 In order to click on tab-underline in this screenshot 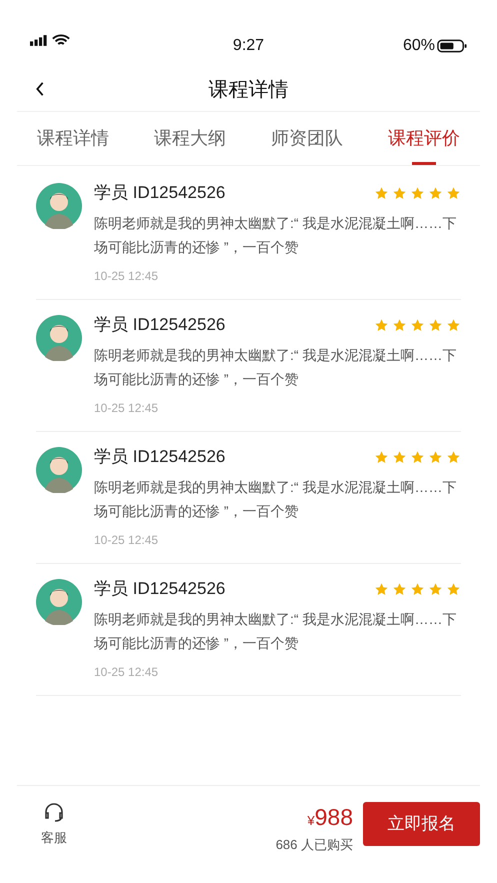, I will do `click(424, 163)`.